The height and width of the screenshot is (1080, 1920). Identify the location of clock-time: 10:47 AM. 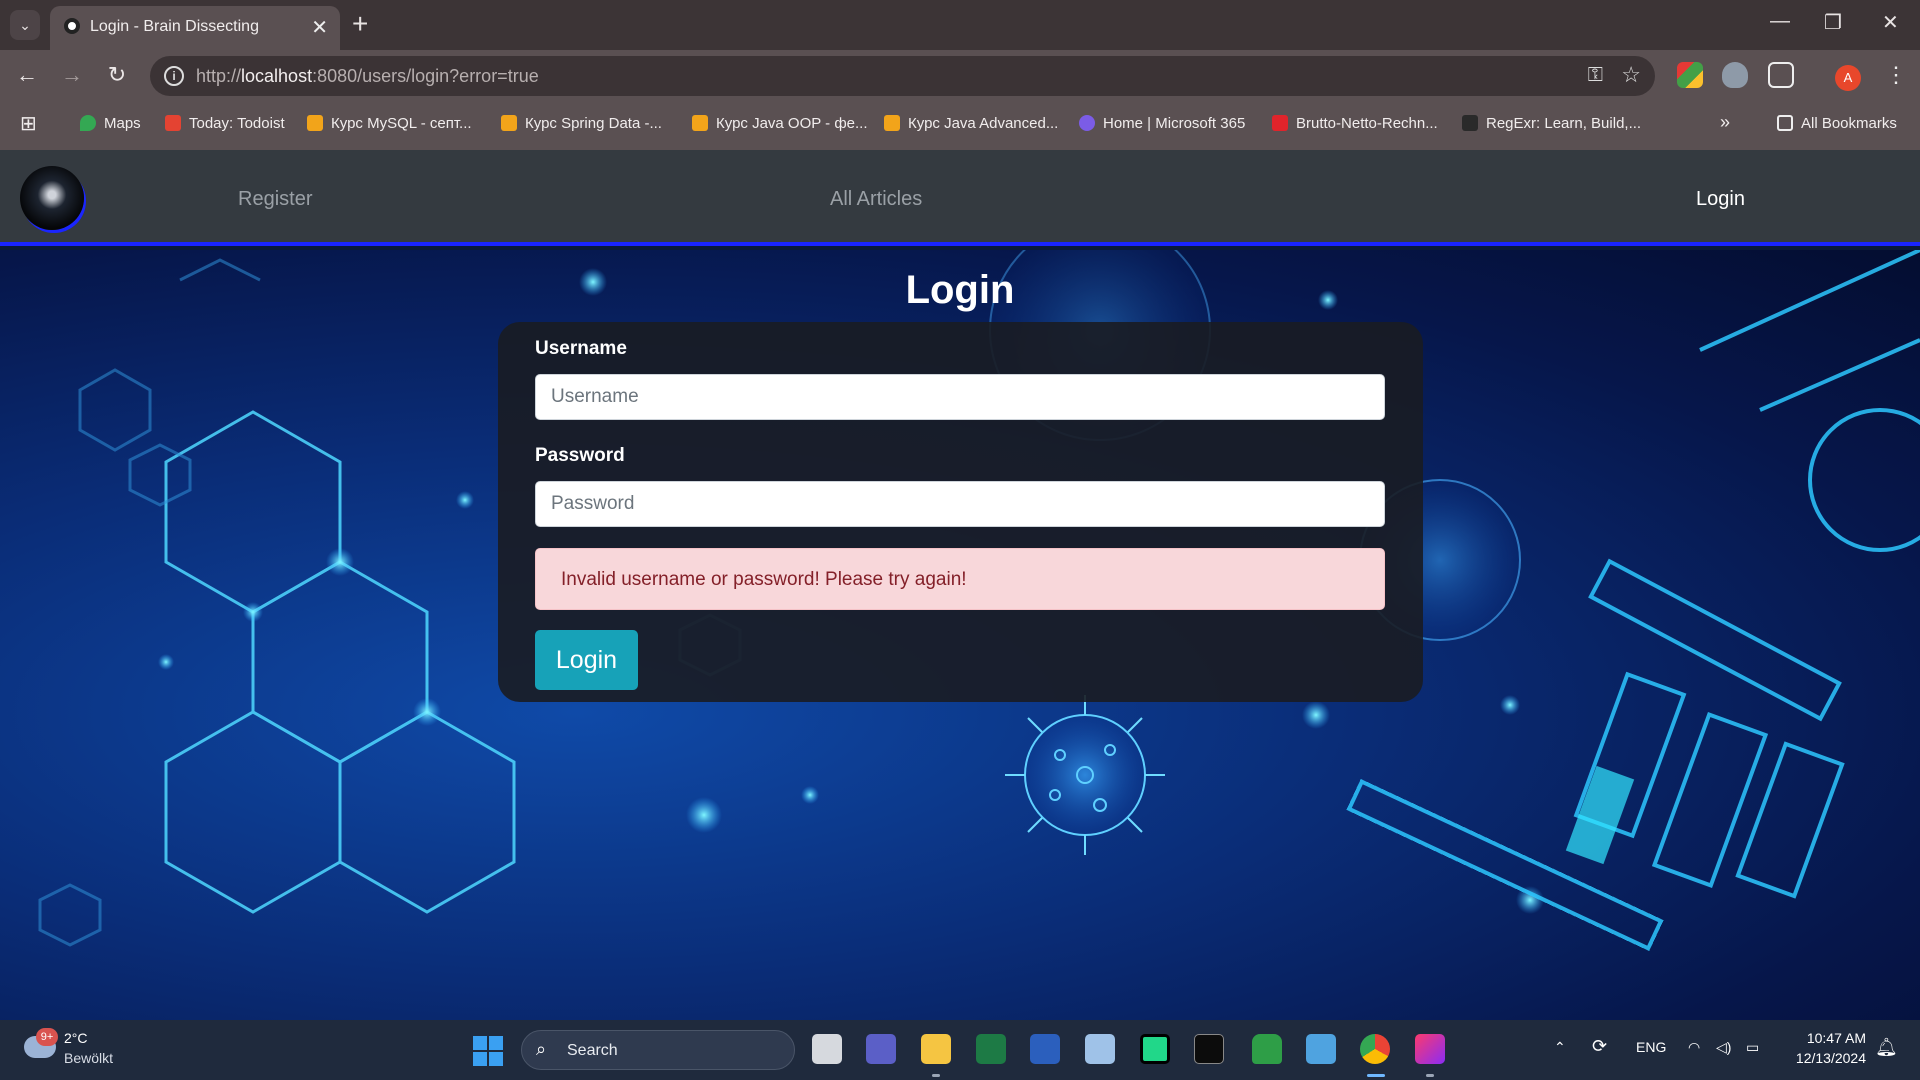
(1836, 1038).